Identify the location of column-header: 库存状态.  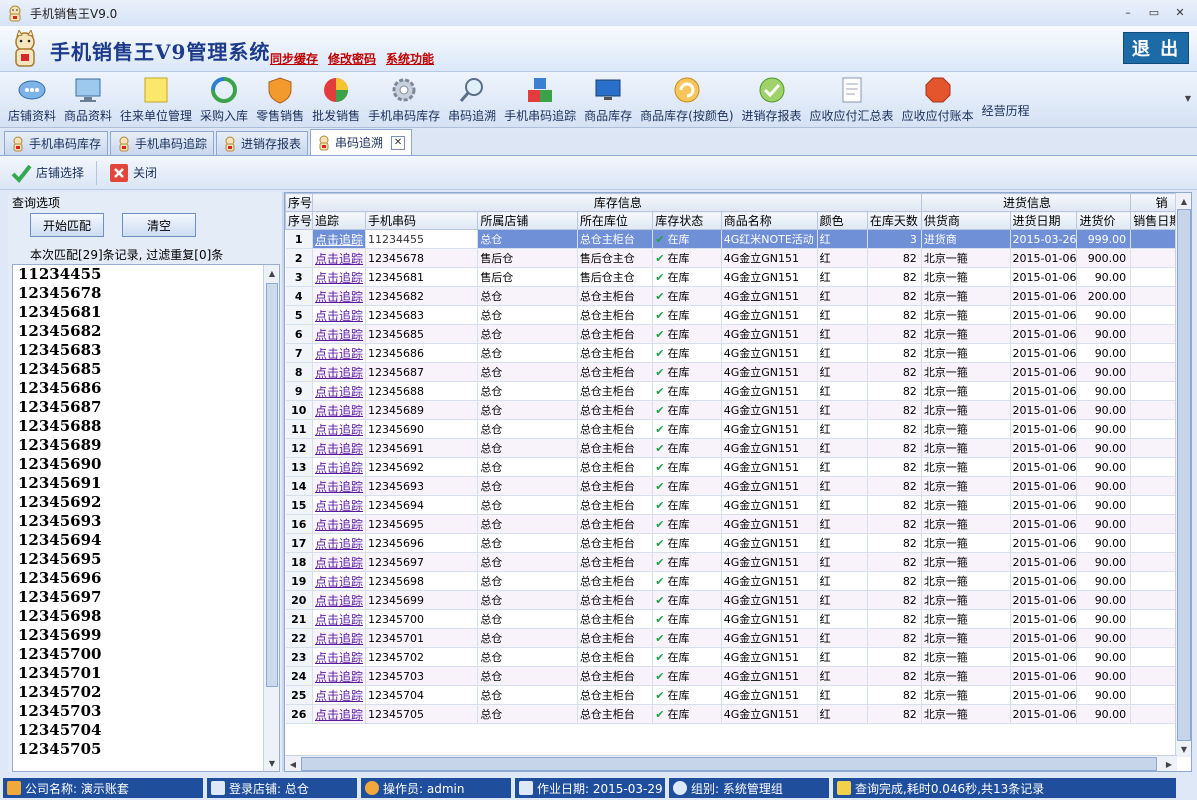
(687, 220).